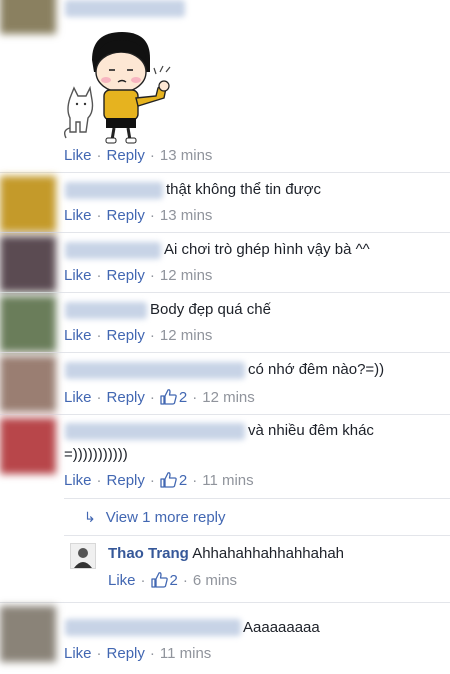  I want to click on reply-actions: Like · 2 · 6 mins, so click(172, 580).